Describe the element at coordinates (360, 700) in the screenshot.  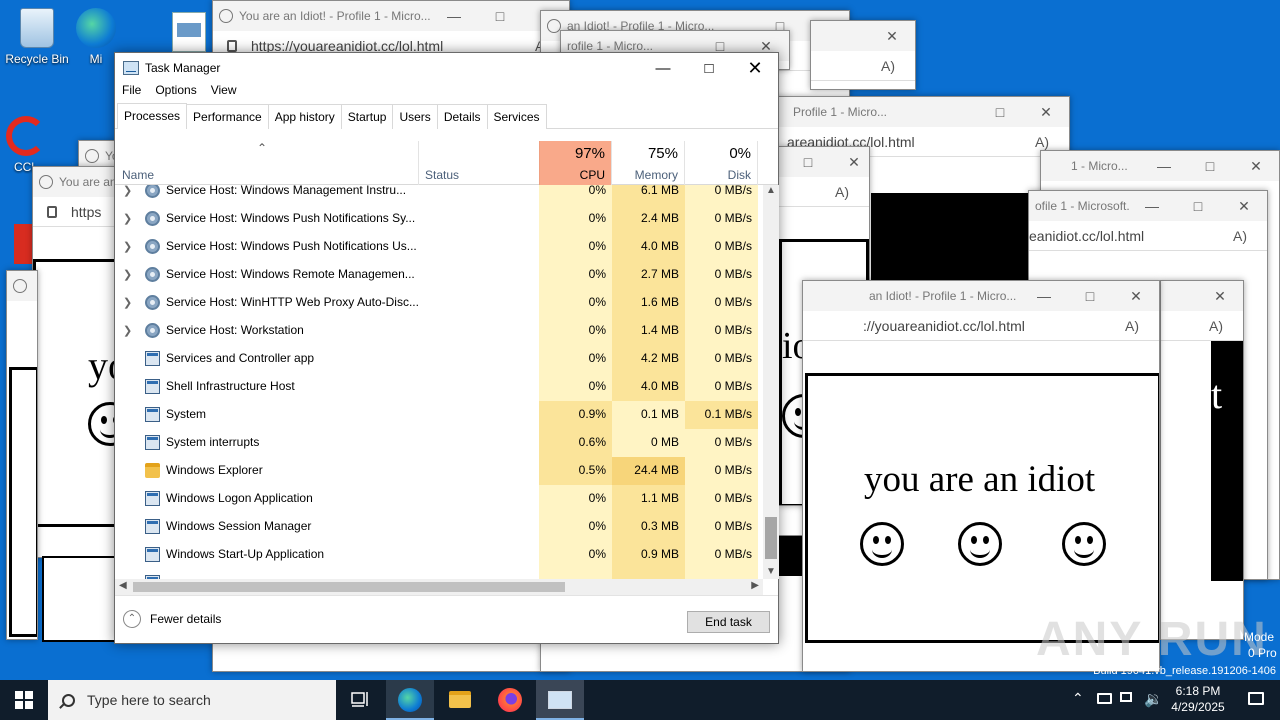
I see `task-view-button` at that location.